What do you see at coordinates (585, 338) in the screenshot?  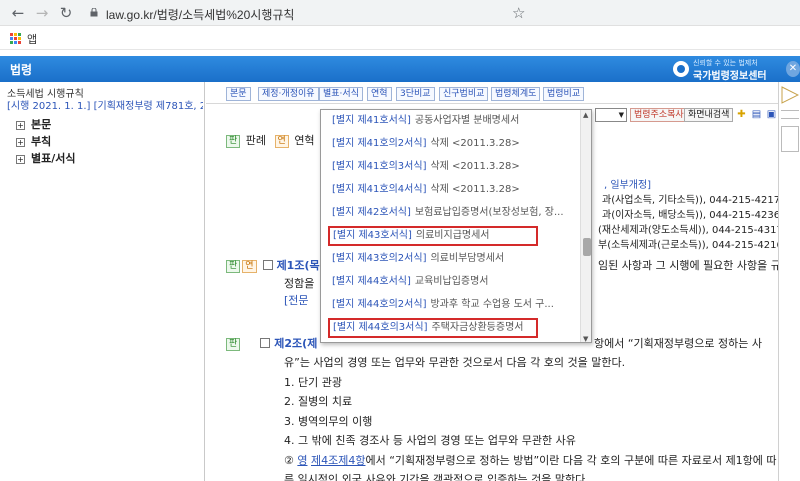 I see `scroll-down-arrow-icon: ▼` at bounding box center [585, 338].